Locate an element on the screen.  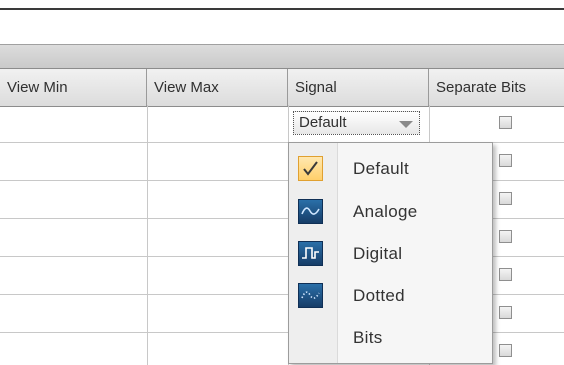
column-header-separate-bits: Separate Bits is located at coordinates (496, 87).